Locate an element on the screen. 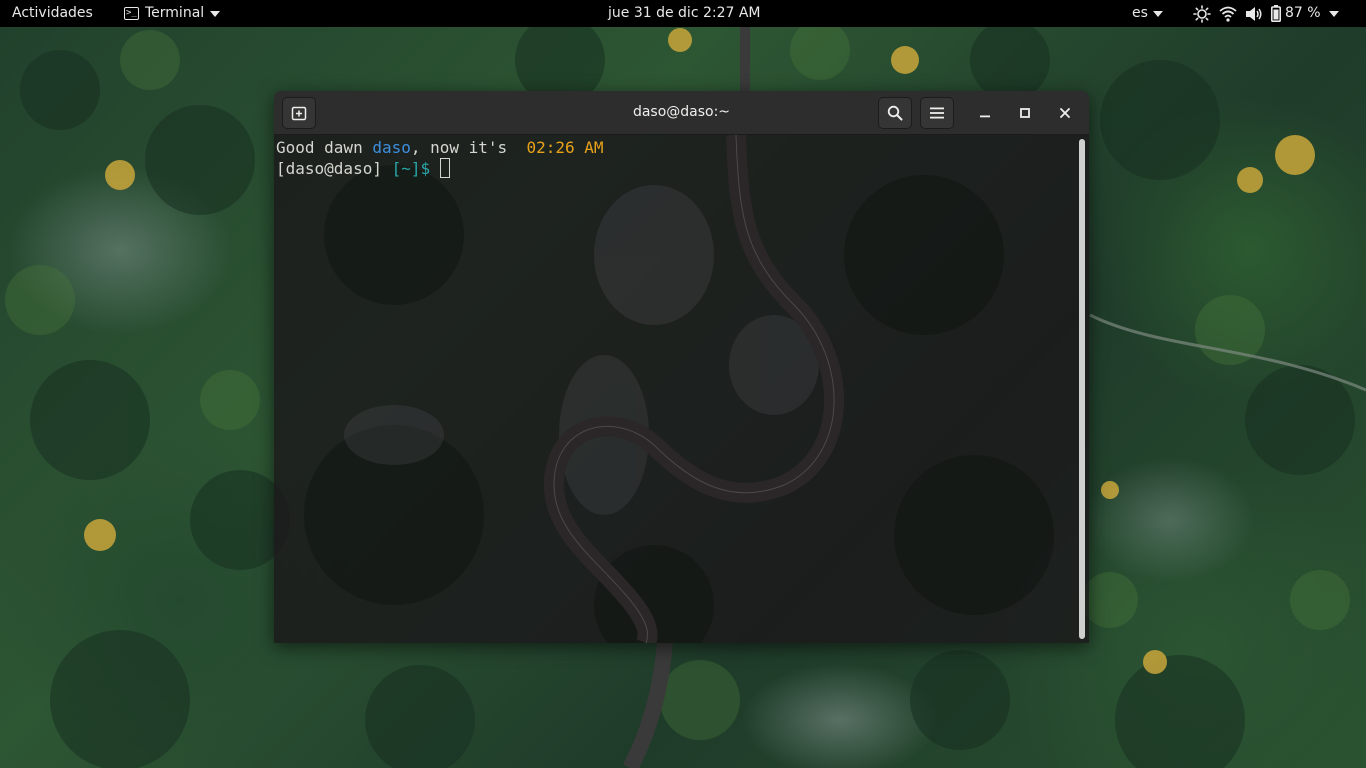 Image resolution: width=1366 pixels, height=768 pixels. wifi-icon is located at coordinates (1228, 14).